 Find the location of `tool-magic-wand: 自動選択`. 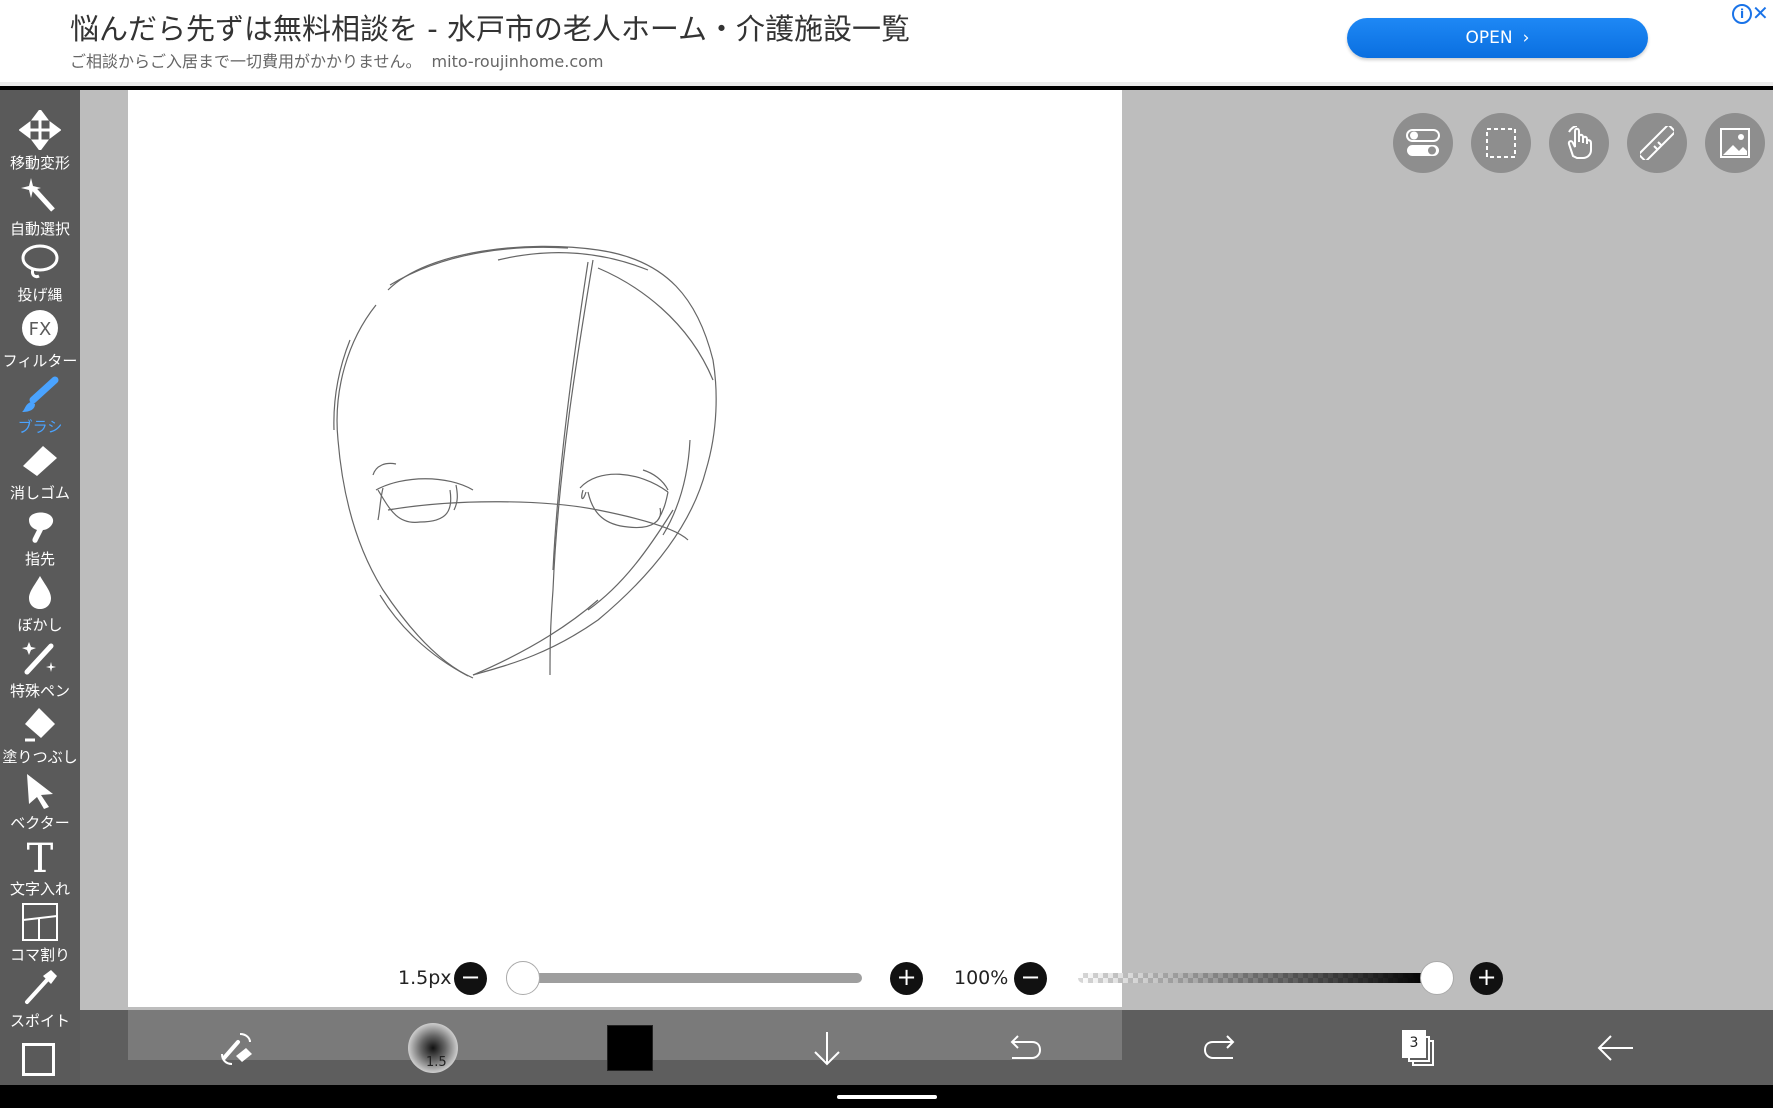

tool-magic-wand: 自動選択 is located at coordinates (40, 209).